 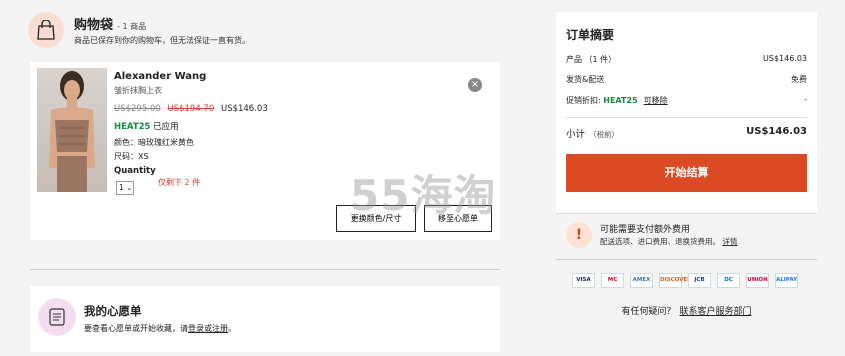 I want to click on chevron-down-icon: ⌄, so click(x=129, y=187).